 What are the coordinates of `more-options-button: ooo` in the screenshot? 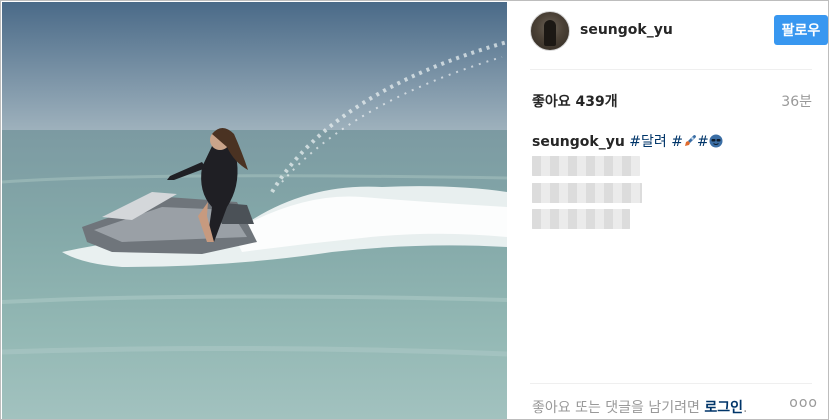 It's located at (803, 403).